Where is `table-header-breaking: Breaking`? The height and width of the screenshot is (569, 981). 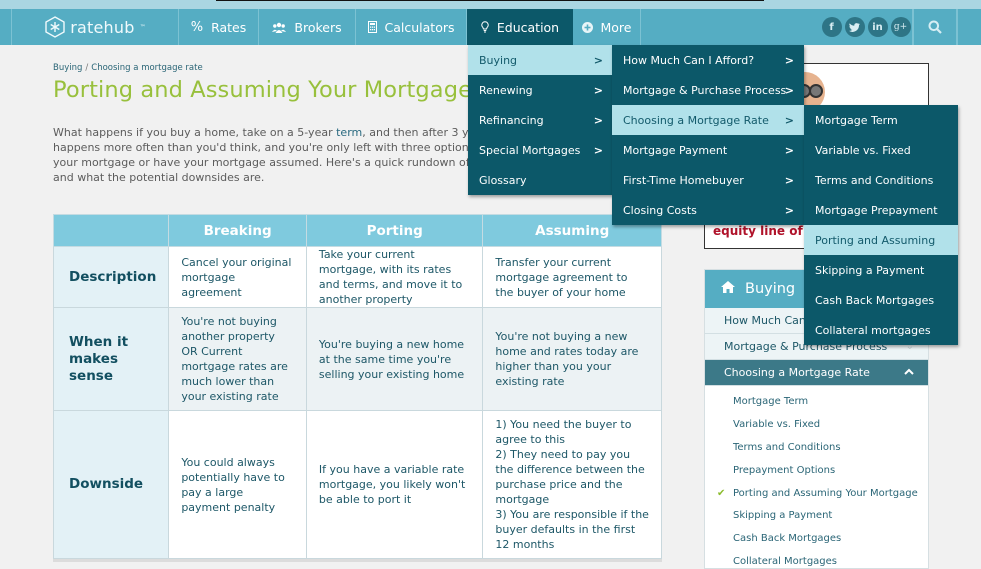
table-header-breaking: Breaking is located at coordinates (237, 230).